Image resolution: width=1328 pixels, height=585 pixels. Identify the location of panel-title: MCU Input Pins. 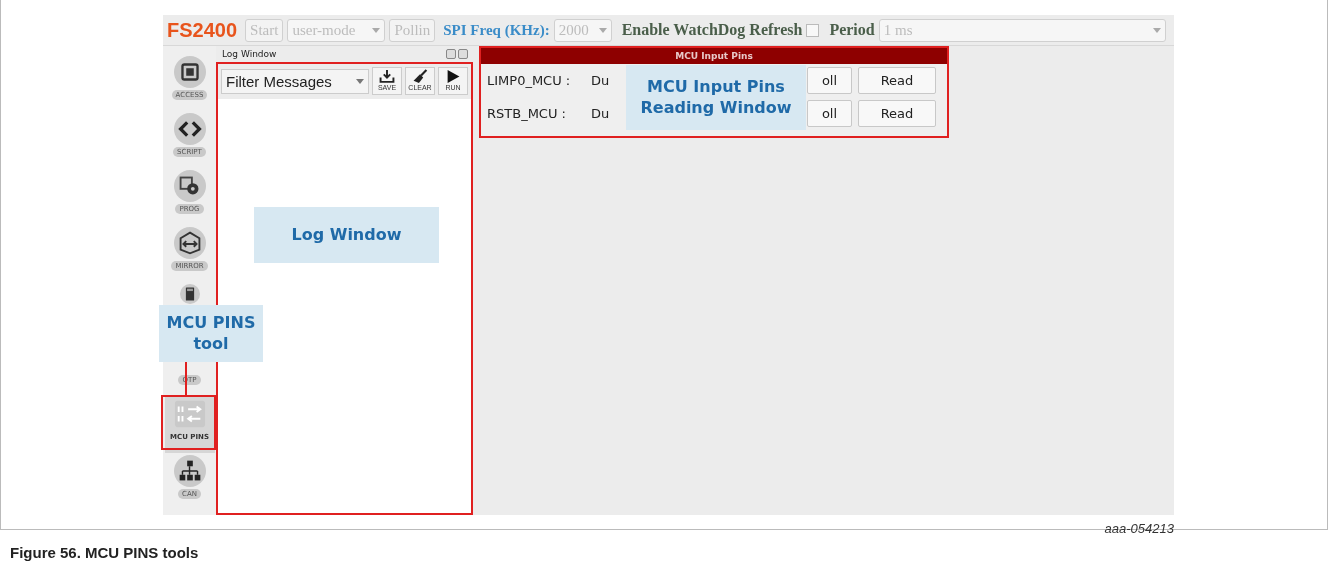
(714, 56).